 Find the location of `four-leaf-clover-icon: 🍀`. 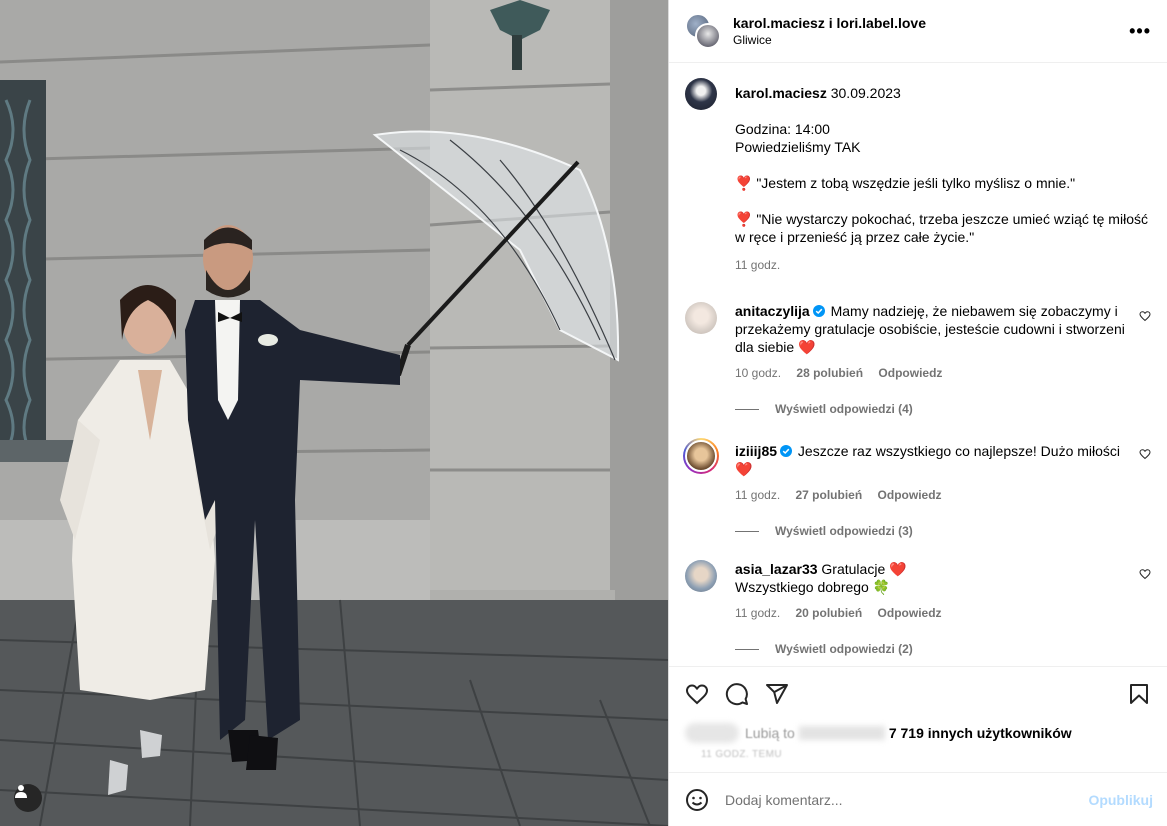

four-leaf-clover-icon: 🍀 is located at coordinates (881, 587).